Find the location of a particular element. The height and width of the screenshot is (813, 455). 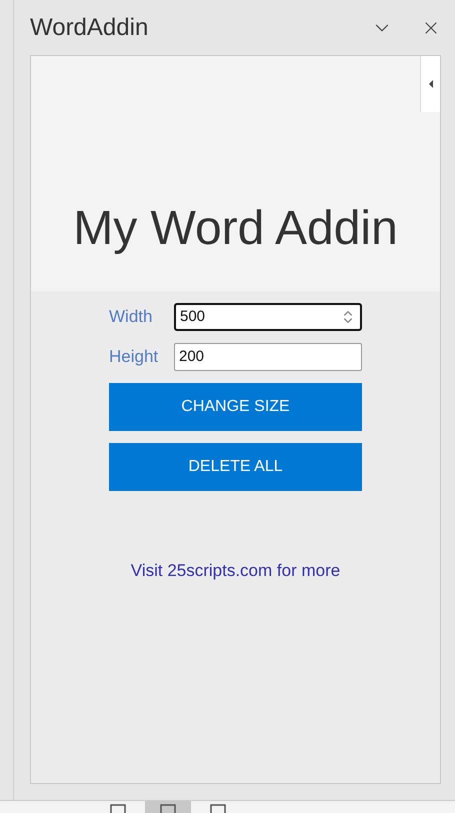

field-label: Width is located at coordinates (131, 317).